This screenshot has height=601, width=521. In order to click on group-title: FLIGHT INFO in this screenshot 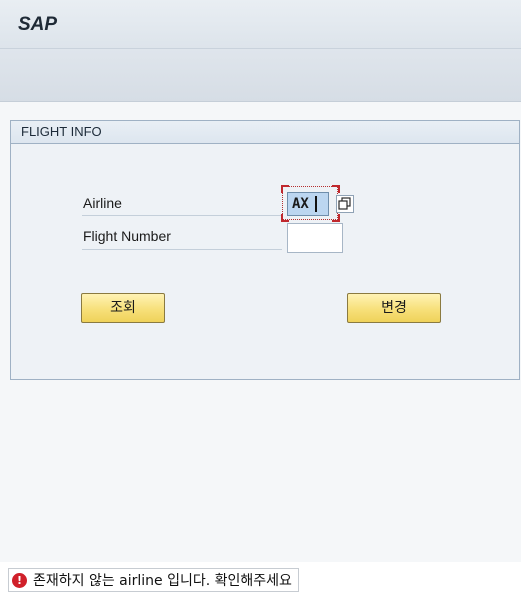, I will do `click(61, 131)`.